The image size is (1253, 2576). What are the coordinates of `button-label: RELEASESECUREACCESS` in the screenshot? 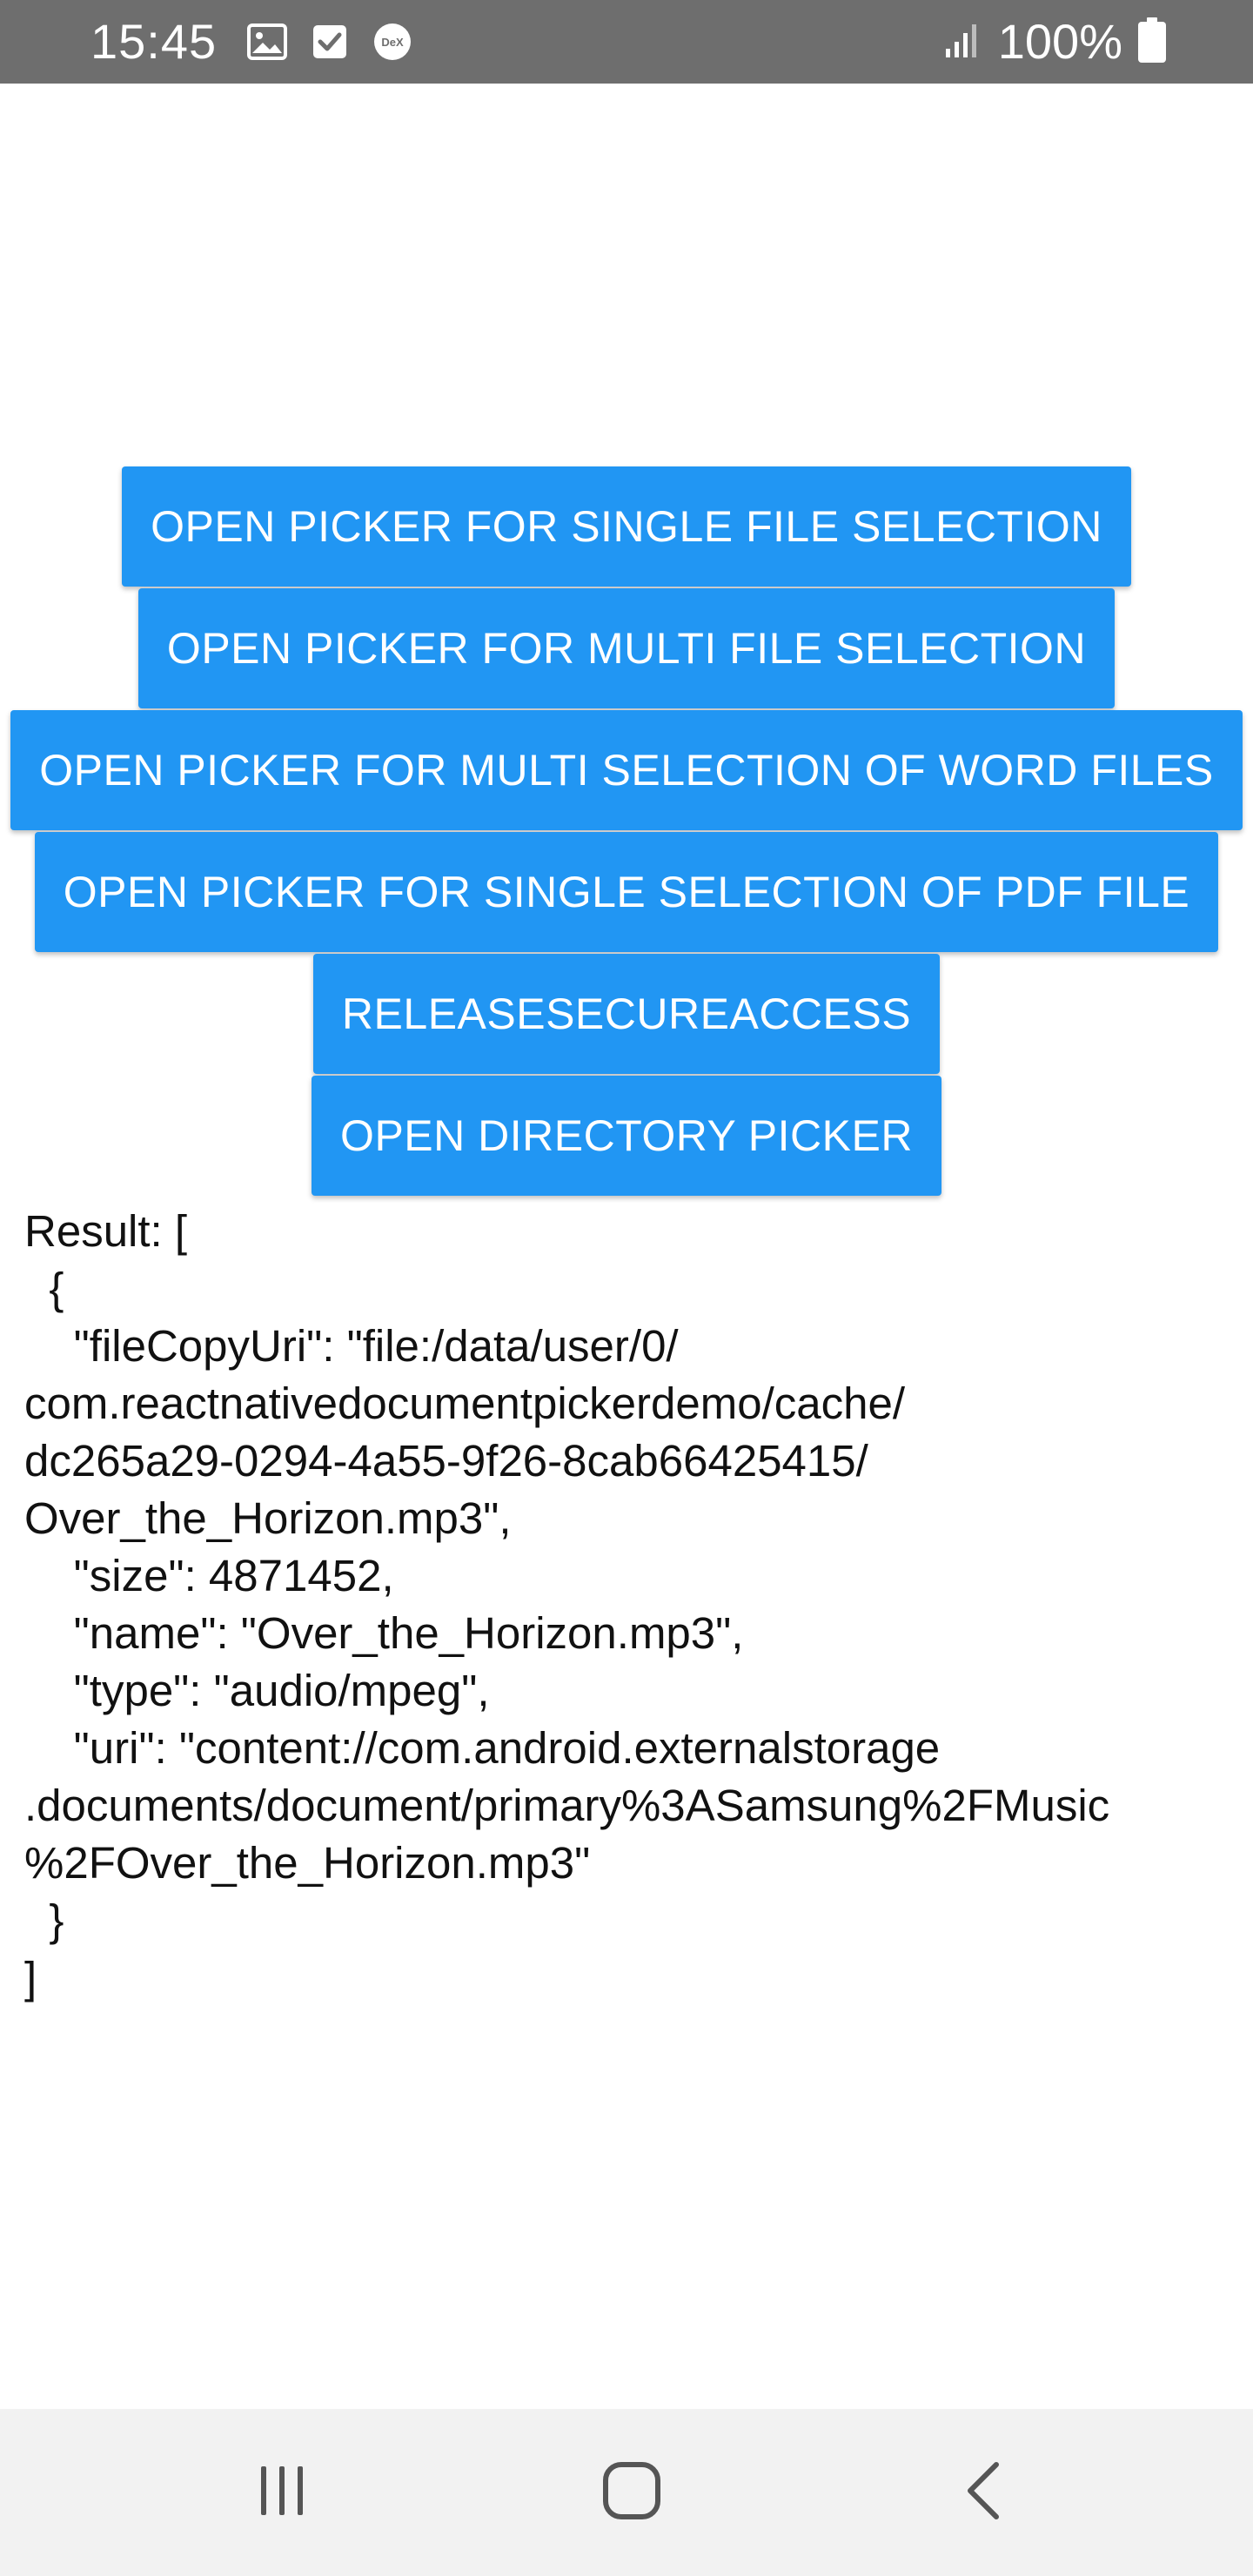 It's located at (626, 1014).